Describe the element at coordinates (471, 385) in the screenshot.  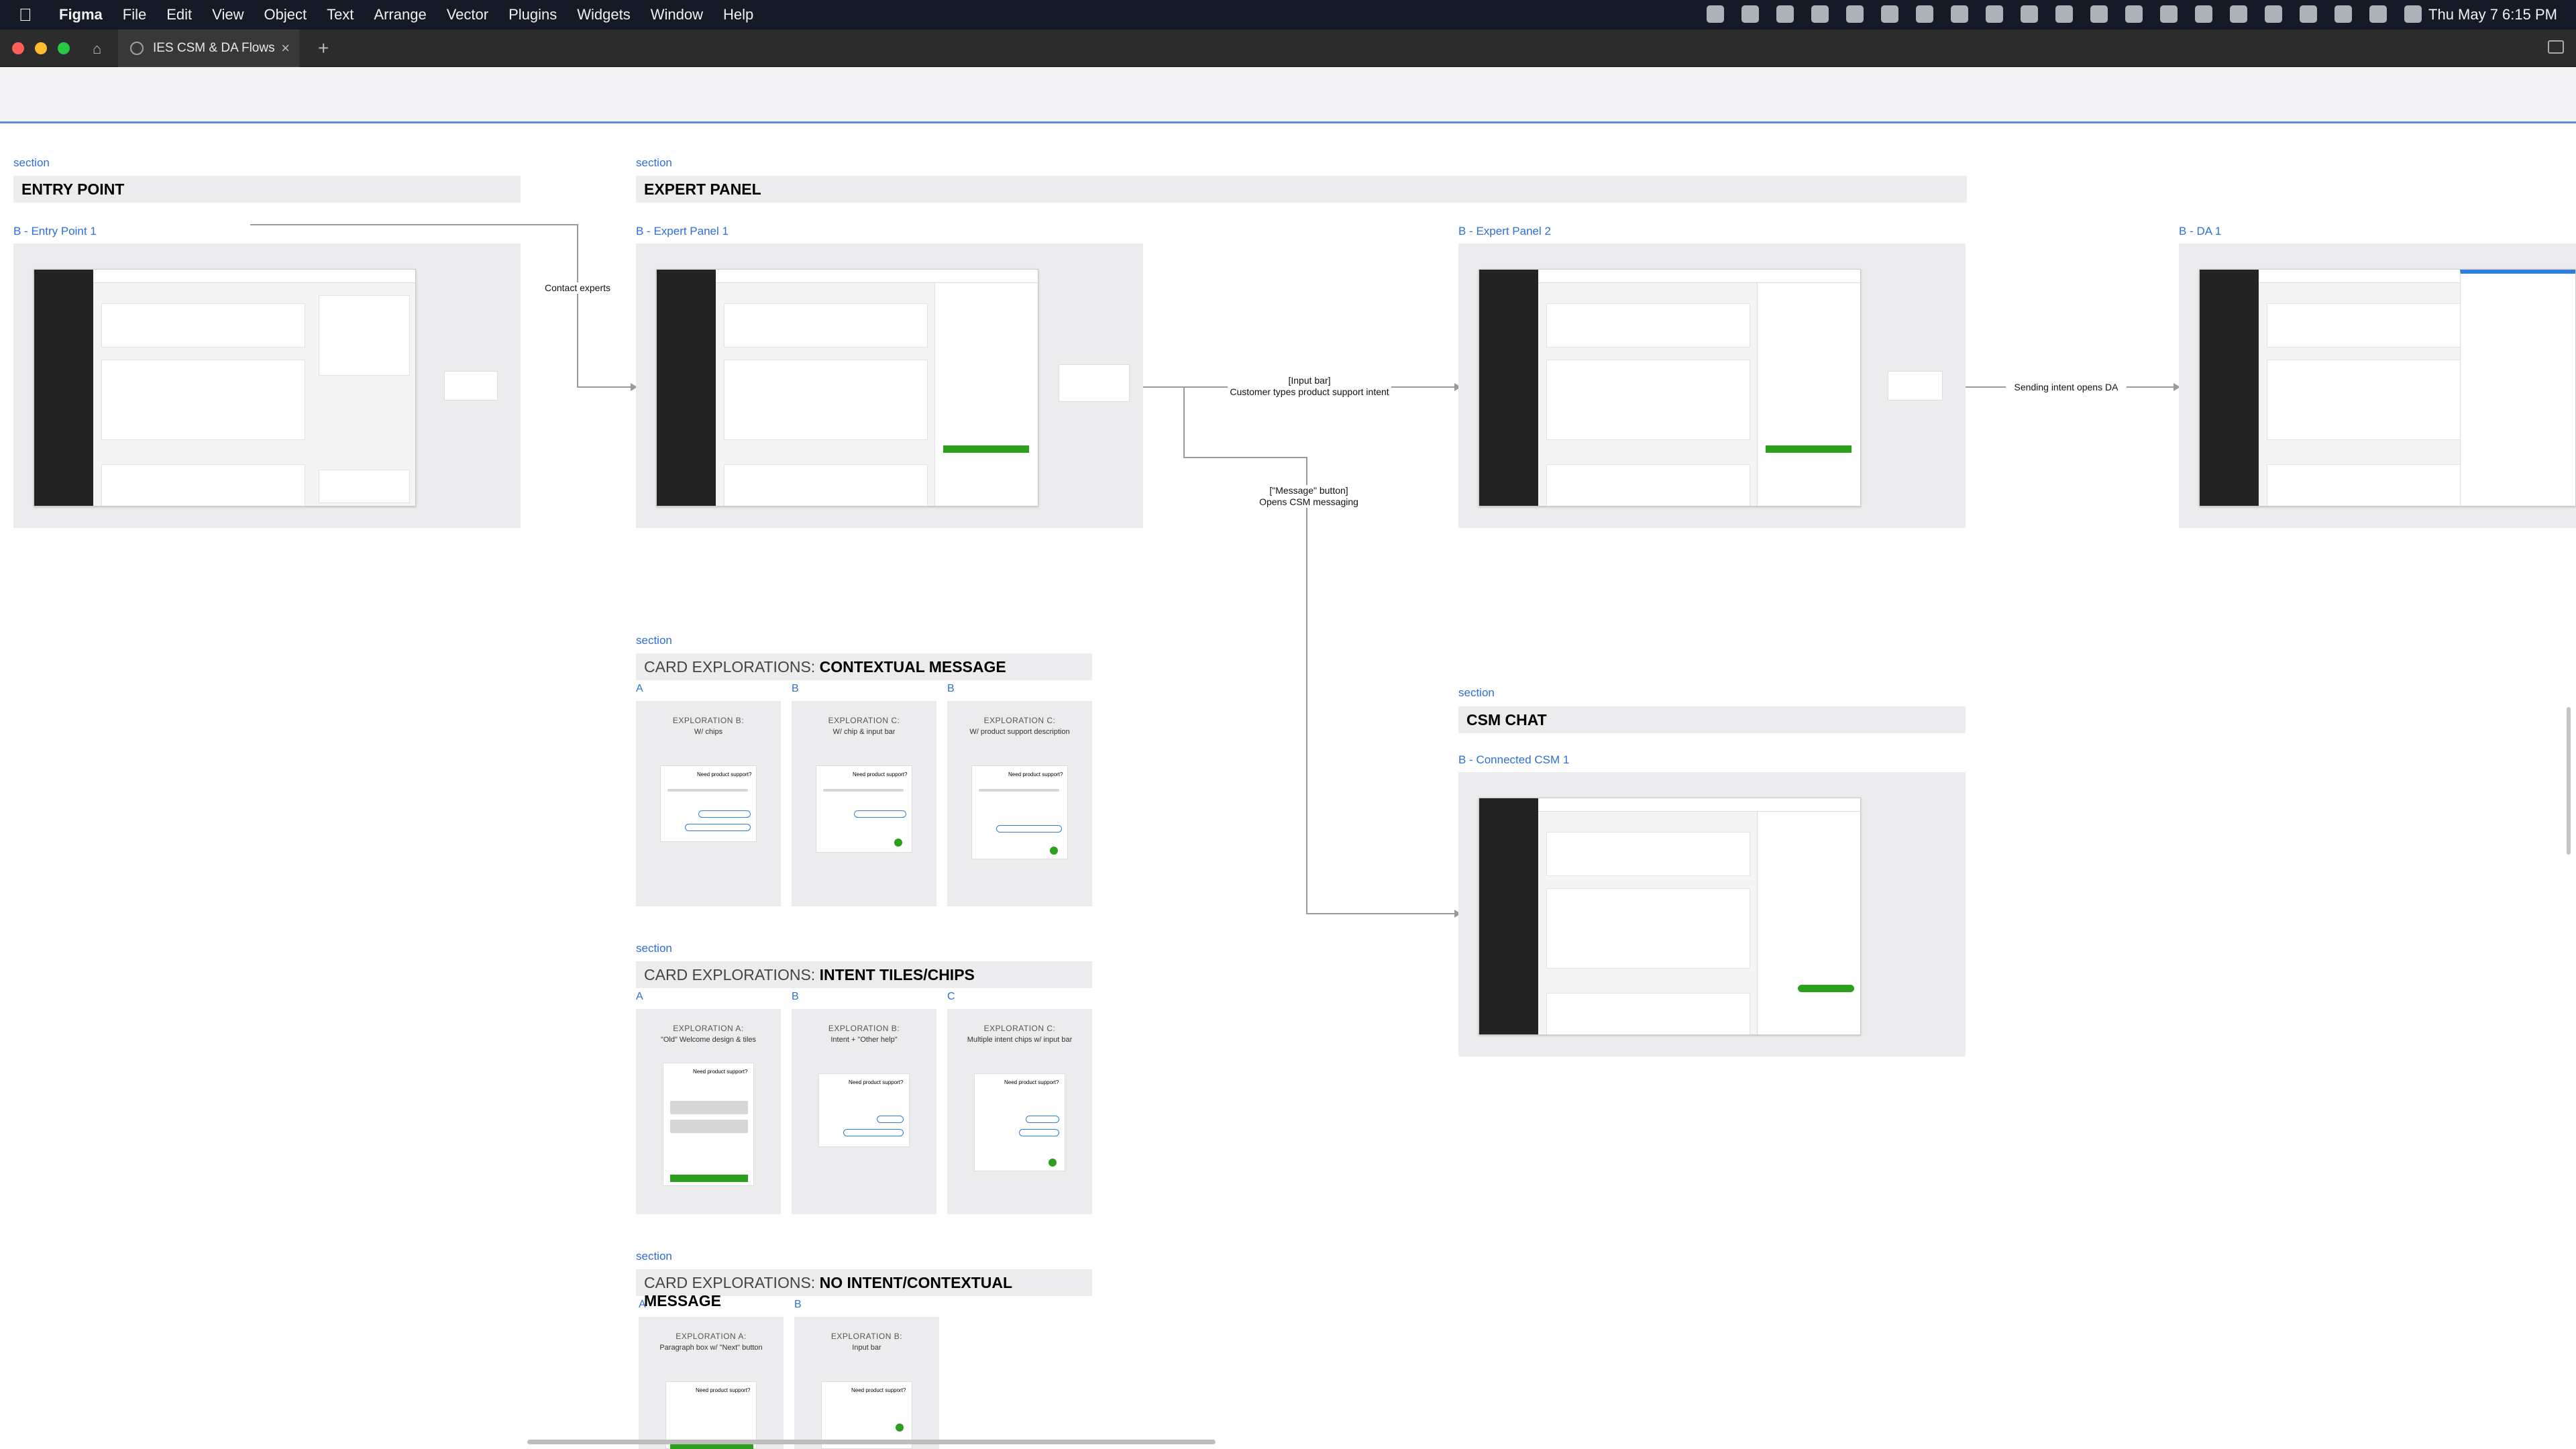
I see `entry-popover` at that location.